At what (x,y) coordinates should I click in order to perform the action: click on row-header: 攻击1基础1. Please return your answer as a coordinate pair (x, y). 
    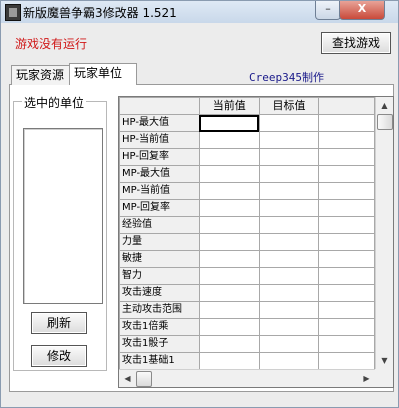
    Looking at the image, I should click on (159, 360).